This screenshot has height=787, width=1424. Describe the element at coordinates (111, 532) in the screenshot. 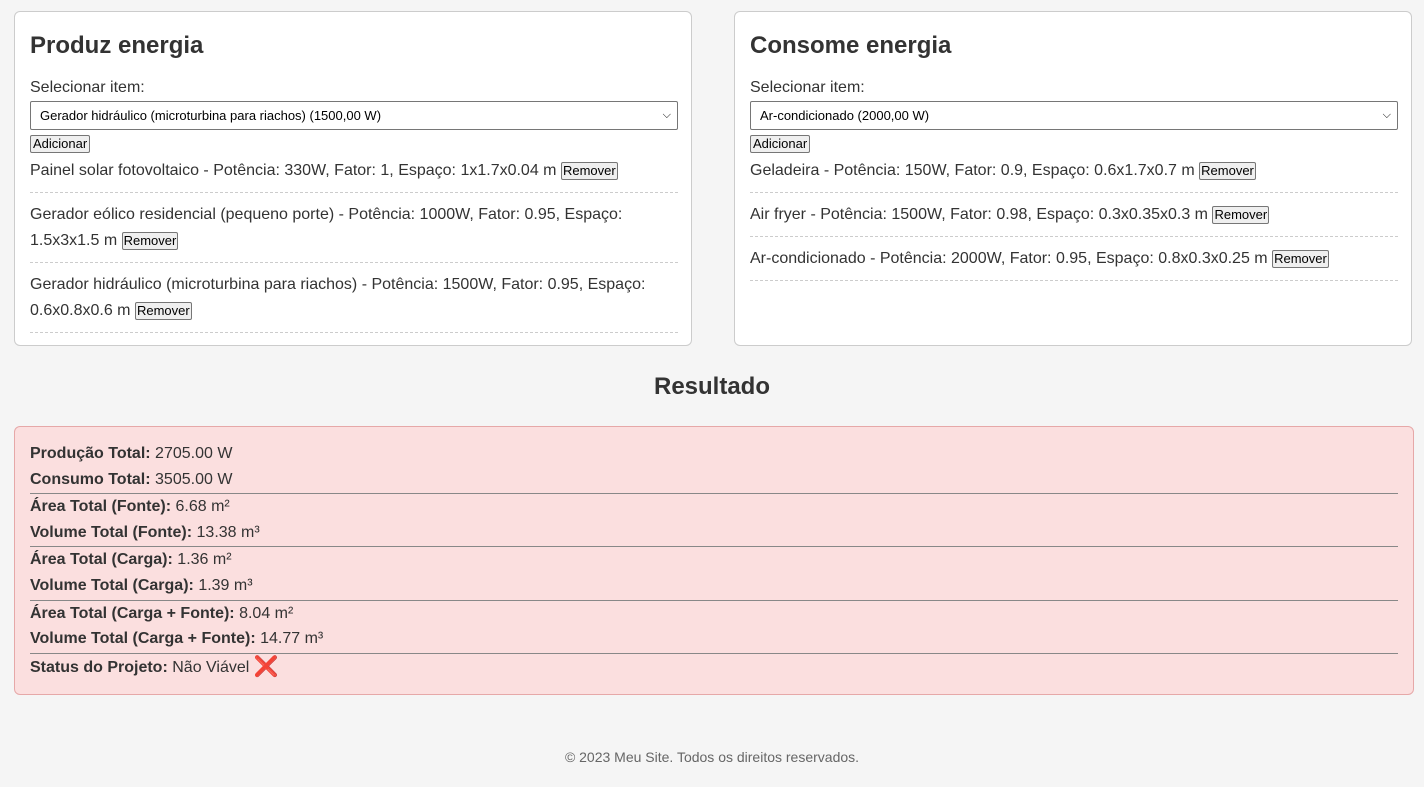

I see `volume-fonte-label: Volume Total (Fonte):` at that location.